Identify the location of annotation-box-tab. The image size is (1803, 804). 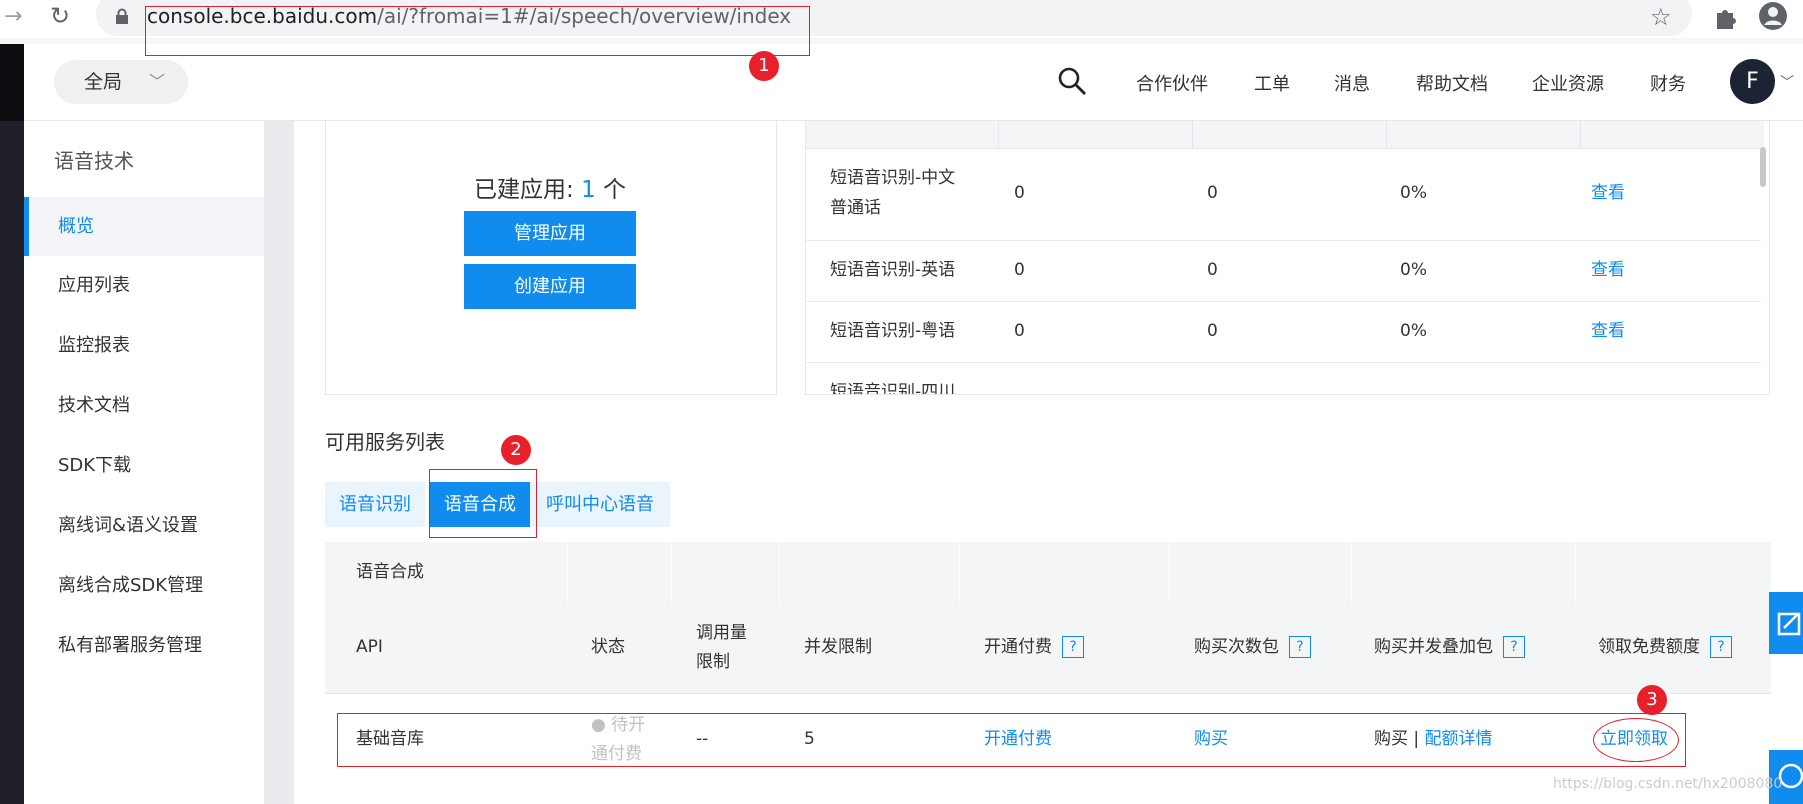
(483, 503).